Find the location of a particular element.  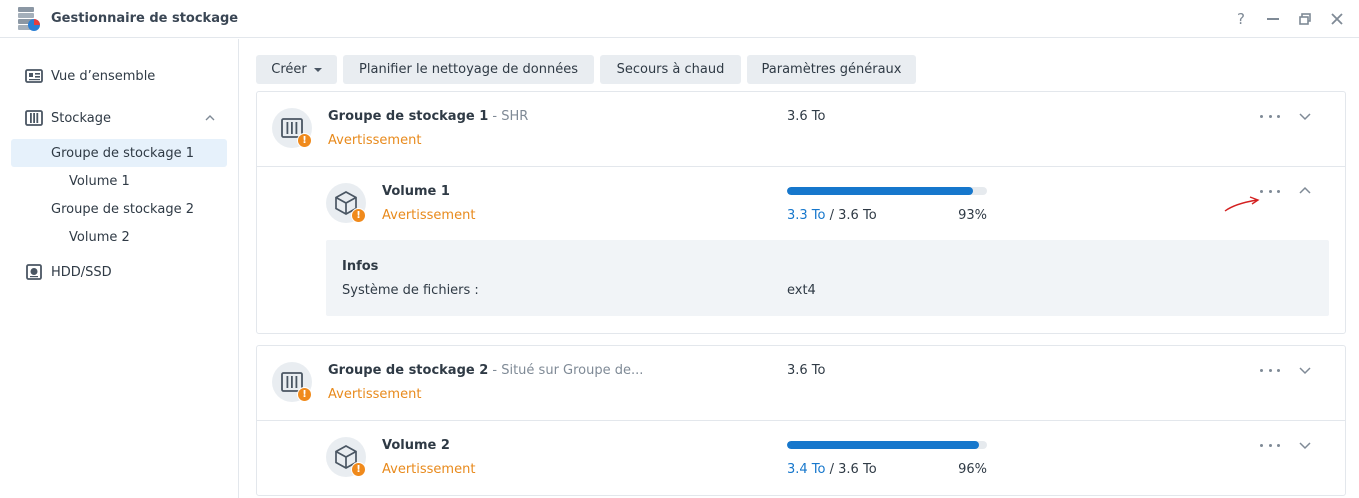

close-button is located at coordinates (1337, 19).